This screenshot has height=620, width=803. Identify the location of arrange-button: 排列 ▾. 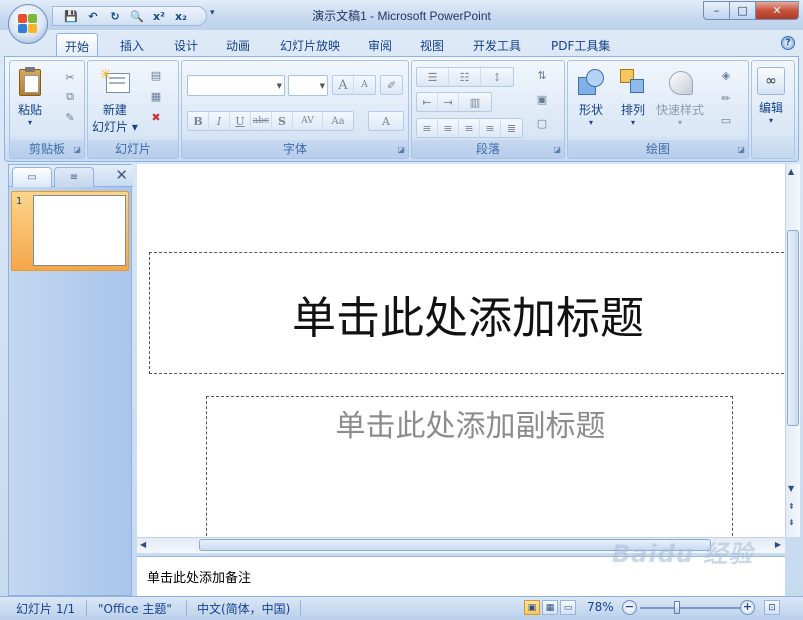
(633, 97).